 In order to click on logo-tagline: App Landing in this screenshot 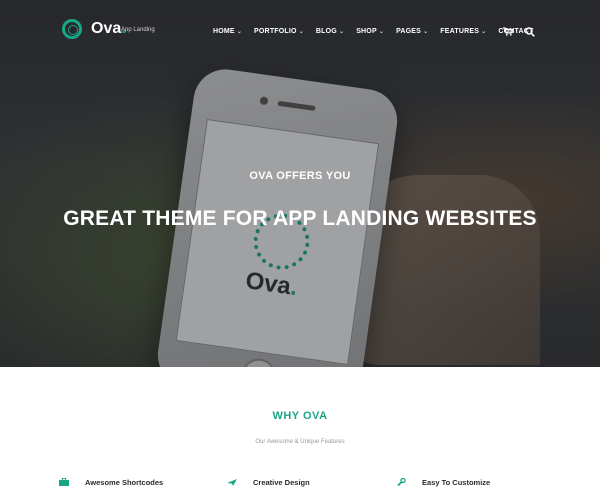, I will do `click(138, 30)`.